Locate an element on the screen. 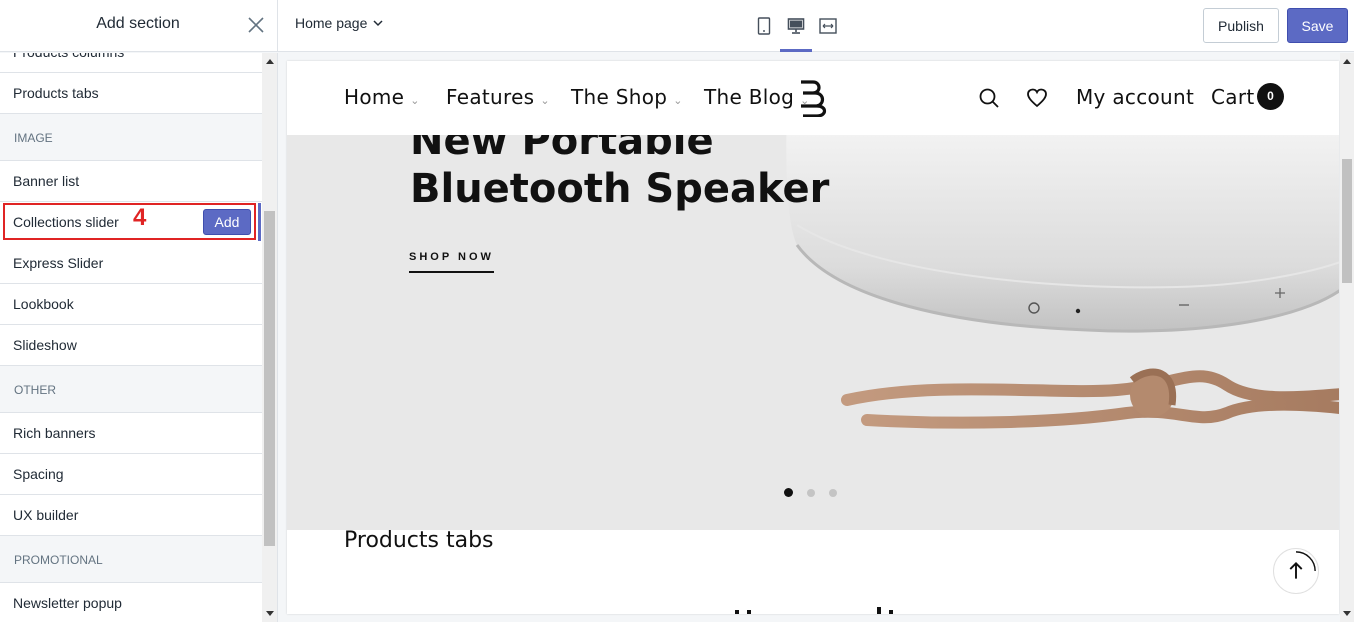  arrow-up-icon is located at coordinates (1302, 565).